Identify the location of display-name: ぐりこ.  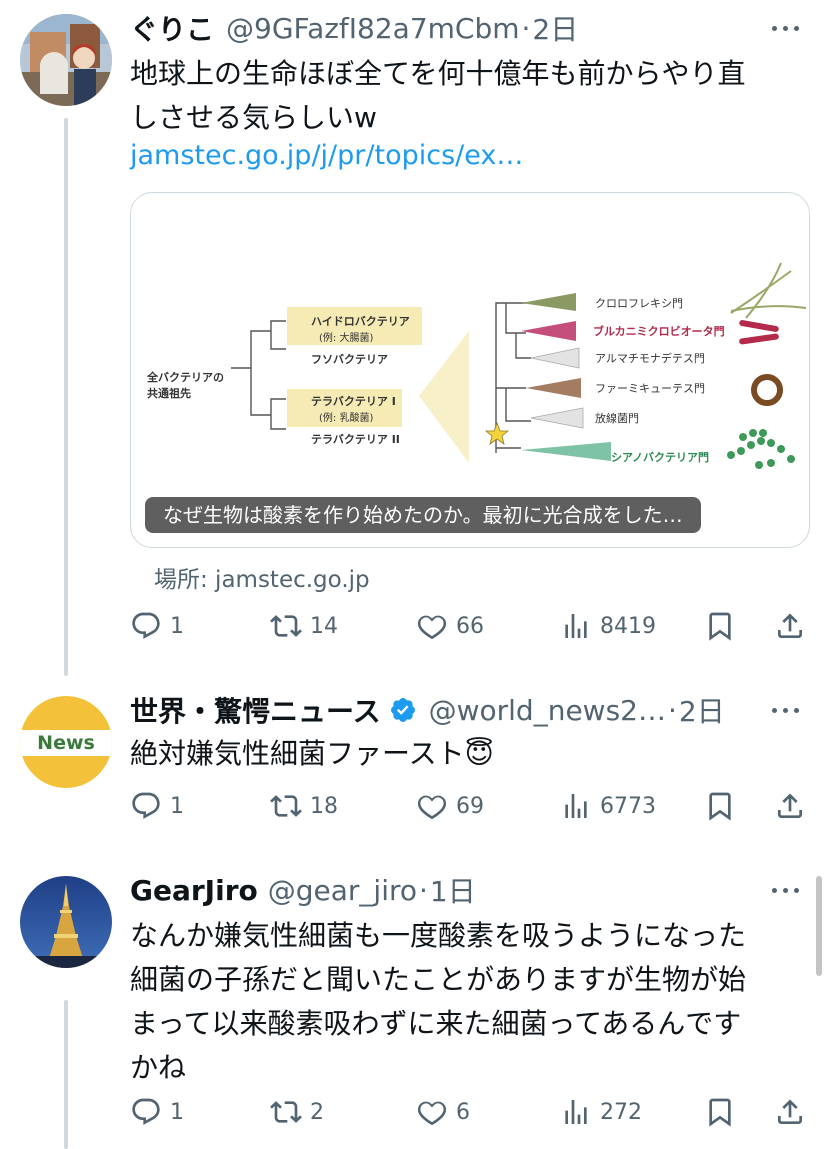
(172, 28).